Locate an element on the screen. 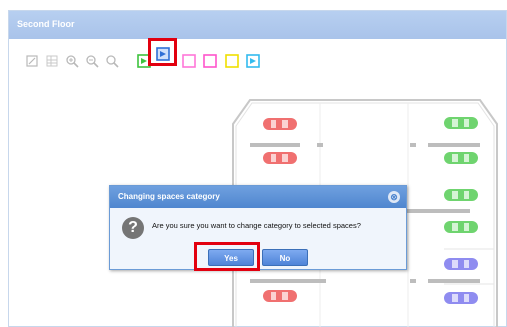 The image size is (507, 327). dialog-title: Changing spaces category is located at coordinates (169, 196).